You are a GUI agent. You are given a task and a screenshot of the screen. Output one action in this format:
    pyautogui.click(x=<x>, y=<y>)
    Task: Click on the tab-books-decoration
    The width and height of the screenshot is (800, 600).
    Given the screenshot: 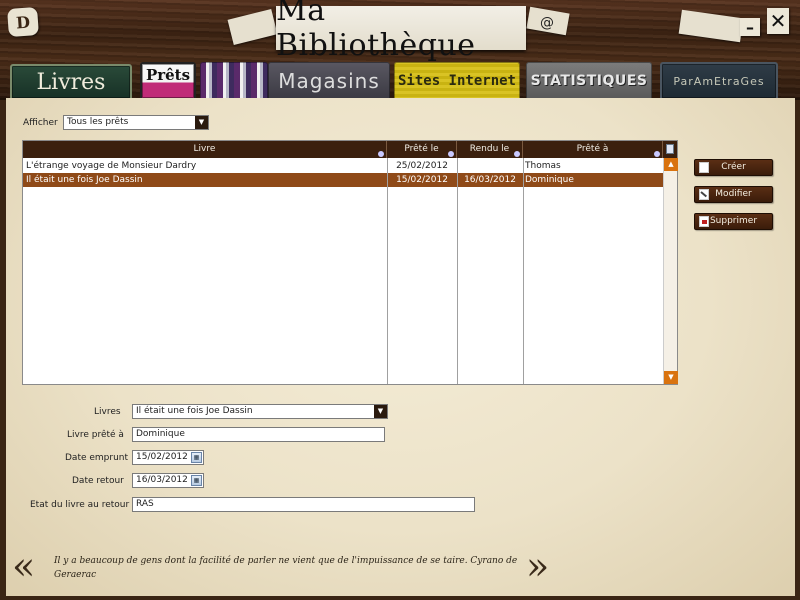 What is the action you would take?
    pyautogui.click(x=234, y=81)
    